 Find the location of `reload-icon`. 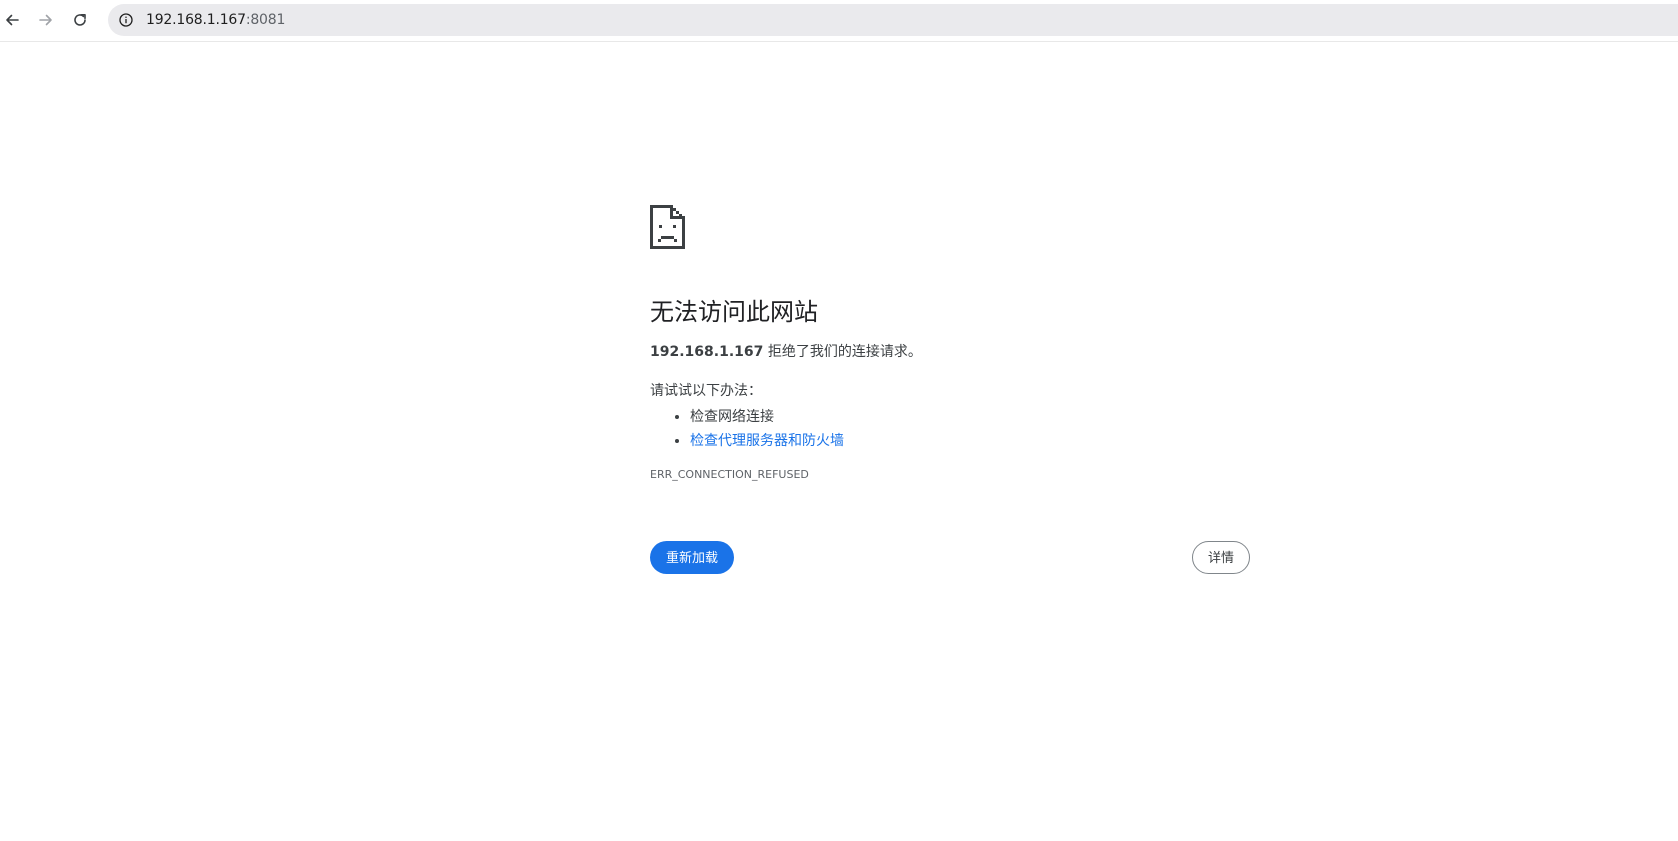

reload-icon is located at coordinates (80, 20).